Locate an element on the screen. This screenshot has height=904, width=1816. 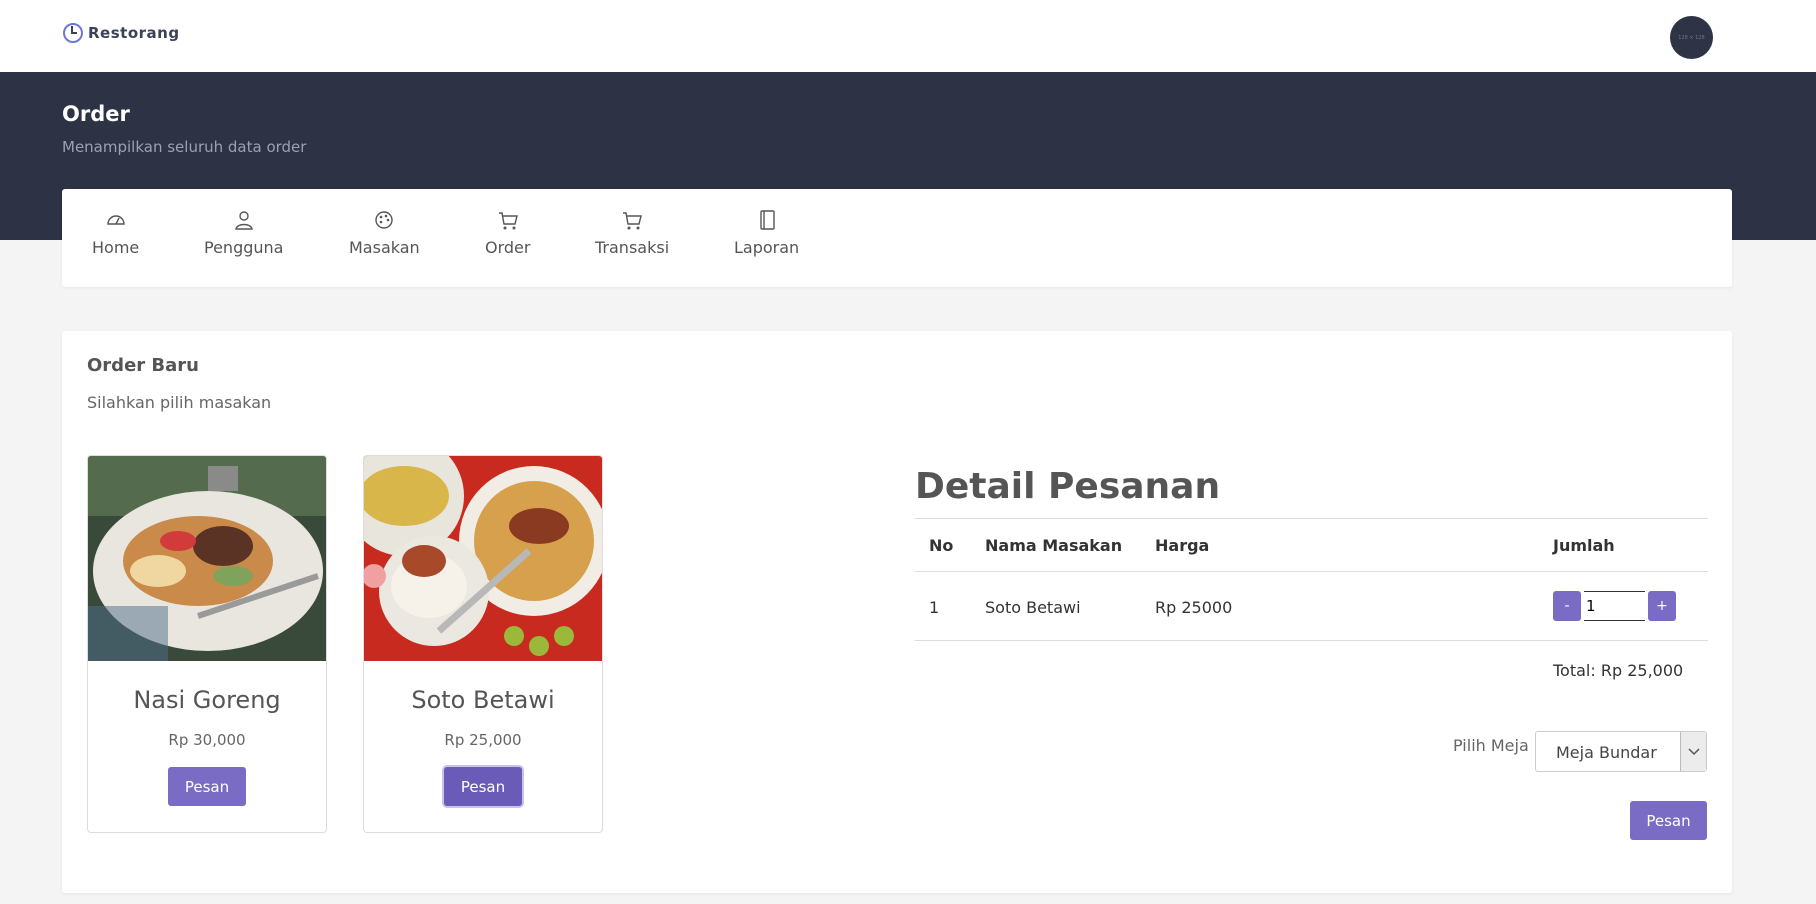
menu-name: Soto Betawi is located at coordinates (483, 700).